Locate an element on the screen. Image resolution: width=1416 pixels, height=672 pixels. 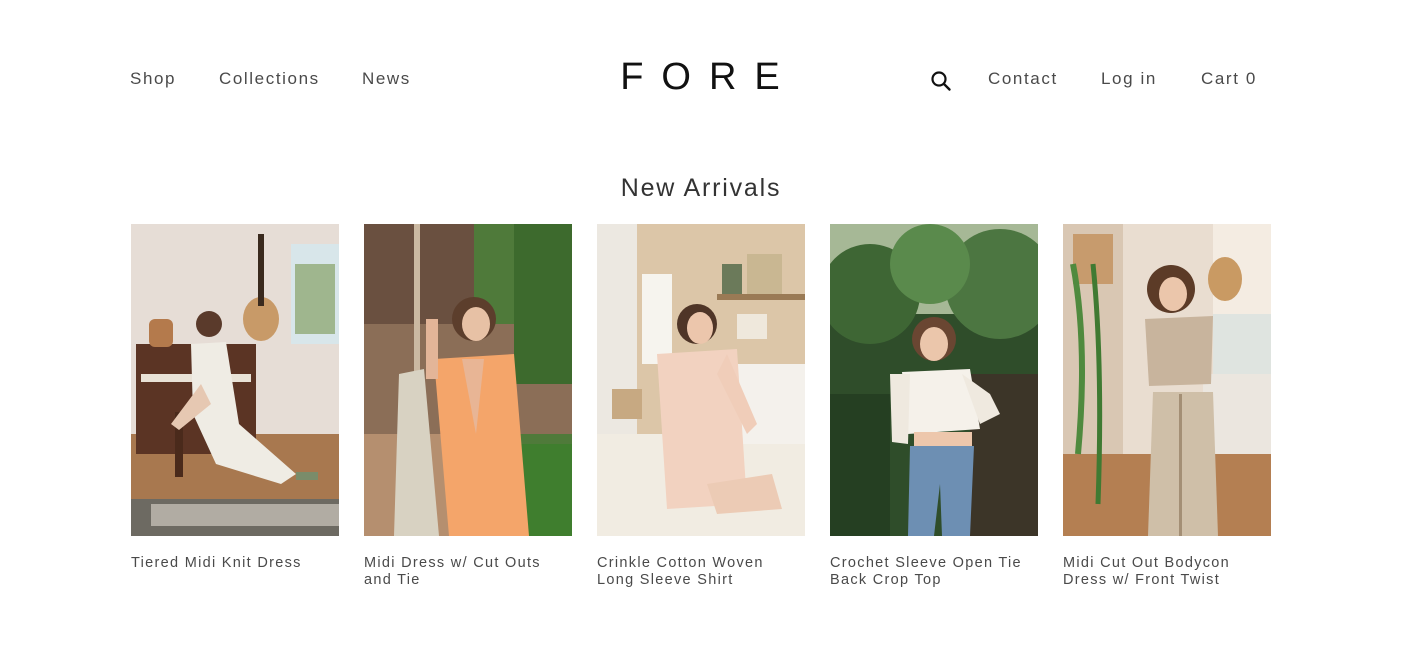
site-logo: FORE is located at coordinates (700, 77).